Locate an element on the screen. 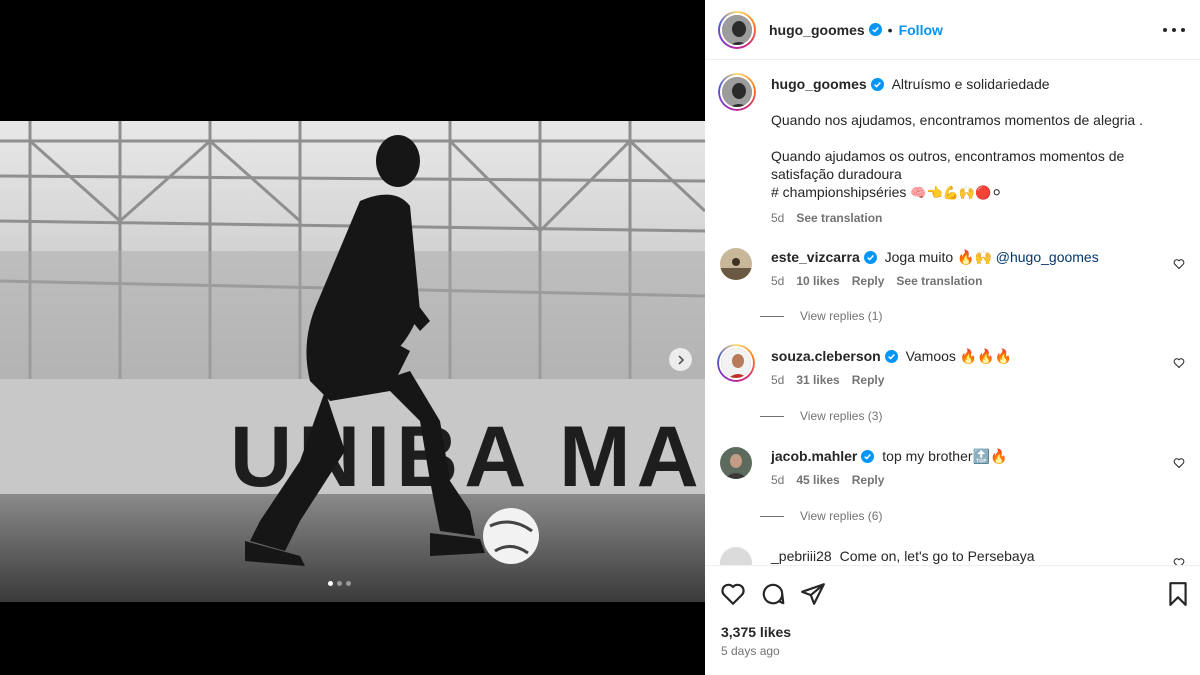 The width and height of the screenshot is (1200, 675). hashtag: # championshipséries is located at coordinates (838, 192).